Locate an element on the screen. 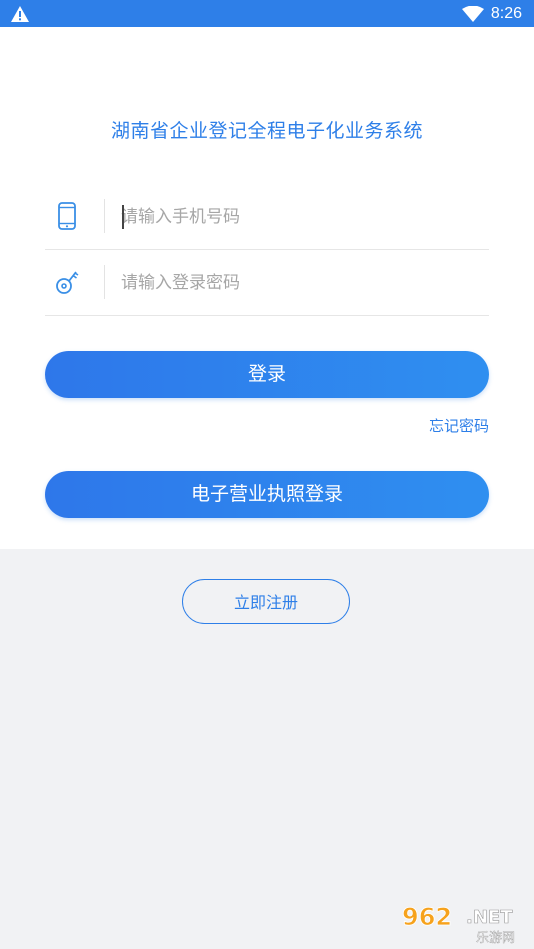 The height and width of the screenshot is (949, 534). phone-input is located at coordinates (296, 217).